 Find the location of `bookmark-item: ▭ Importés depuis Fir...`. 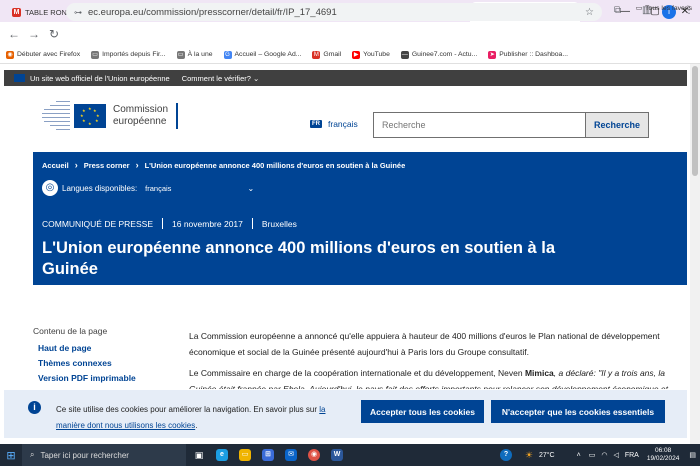

bookmark-item: ▭ Importés depuis Fir... is located at coordinates (128, 54).